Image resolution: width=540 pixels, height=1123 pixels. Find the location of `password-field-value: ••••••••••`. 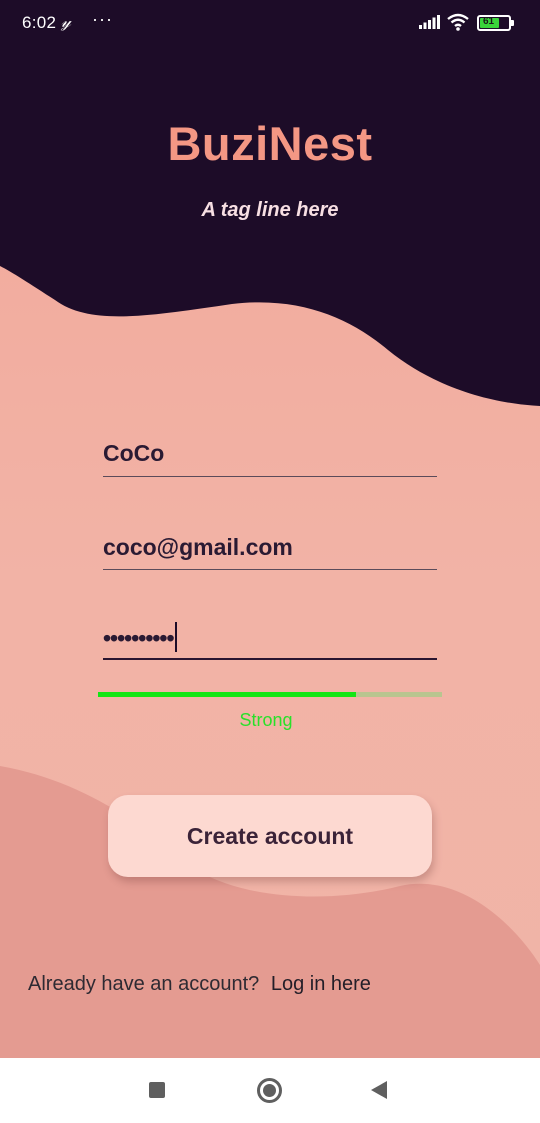

password-field-value: •••••••••• is located at coordinates (140, 637).